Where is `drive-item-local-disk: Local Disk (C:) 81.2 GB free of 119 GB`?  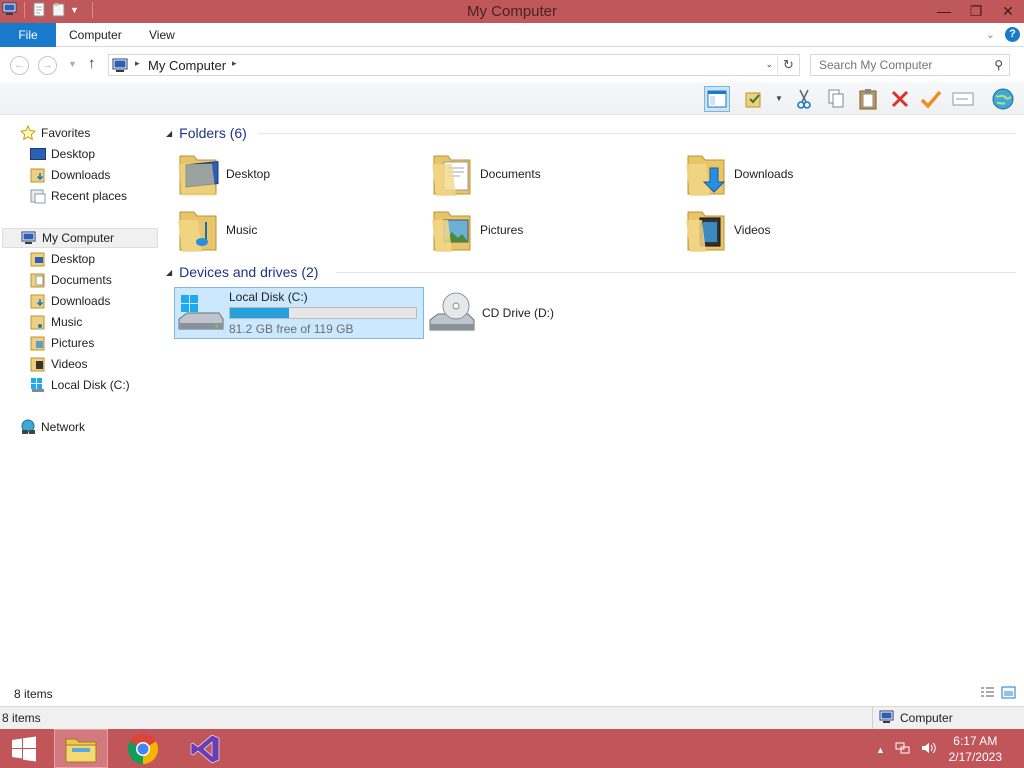 drive-item-local-disk: Local Disk (C:) 81.2 GB free of 119 GB is located at coordinates (299, 313).